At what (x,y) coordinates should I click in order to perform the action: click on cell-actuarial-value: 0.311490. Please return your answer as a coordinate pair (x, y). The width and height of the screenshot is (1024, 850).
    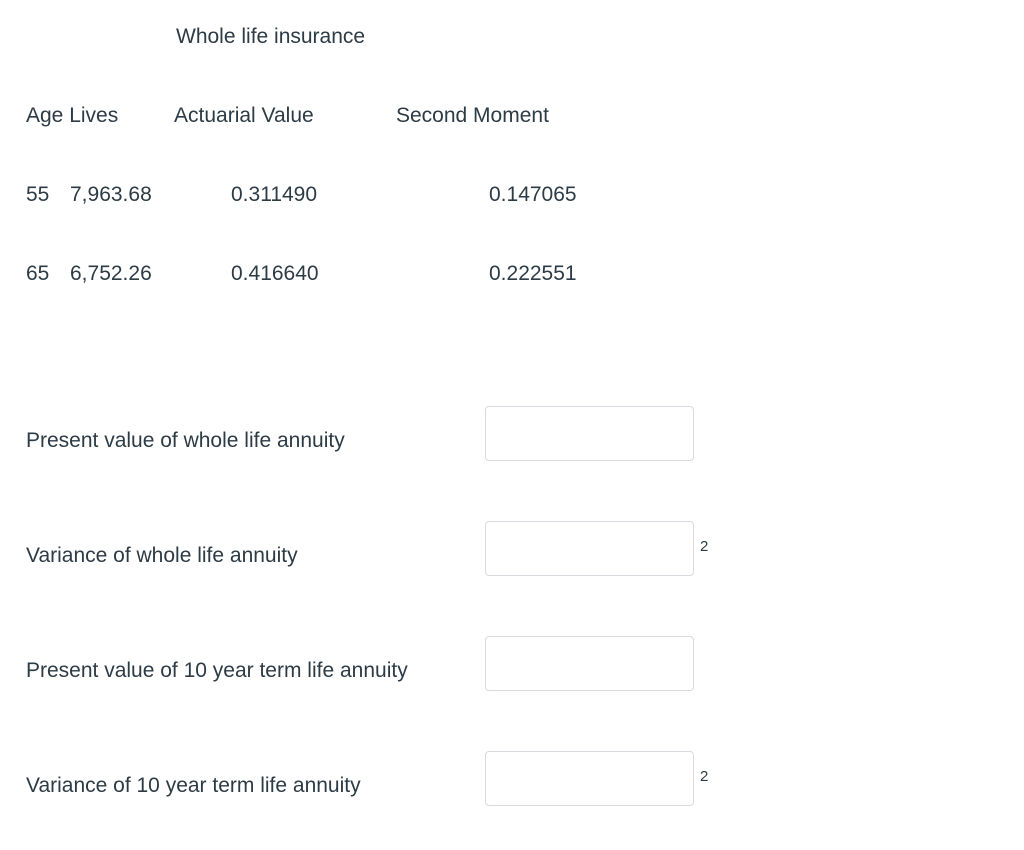
    Looking at the image, I should click on (274, 194).